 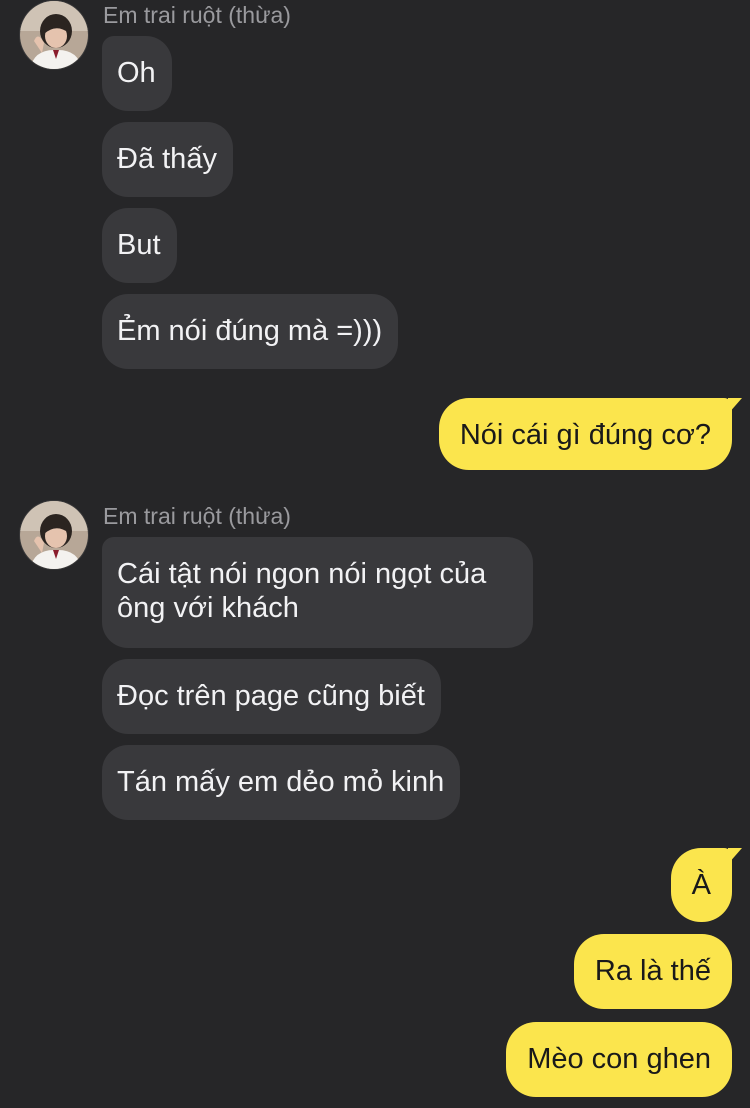 I want to click on message-text: Đọc trên page cũng biết, so click(x=271, y=696).